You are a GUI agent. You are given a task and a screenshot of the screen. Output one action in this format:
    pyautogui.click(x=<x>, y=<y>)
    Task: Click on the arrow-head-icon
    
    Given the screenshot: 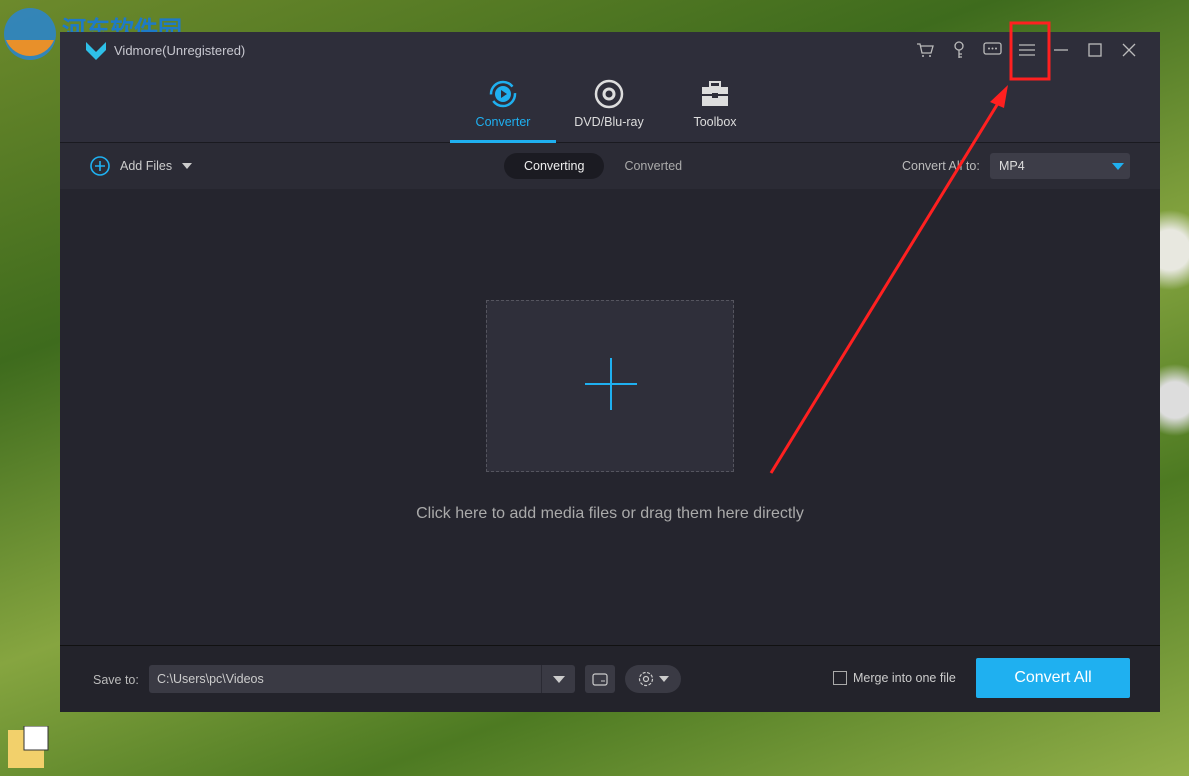 What is the action you would take?
    pyautogui.click(x=999, y=96)
    